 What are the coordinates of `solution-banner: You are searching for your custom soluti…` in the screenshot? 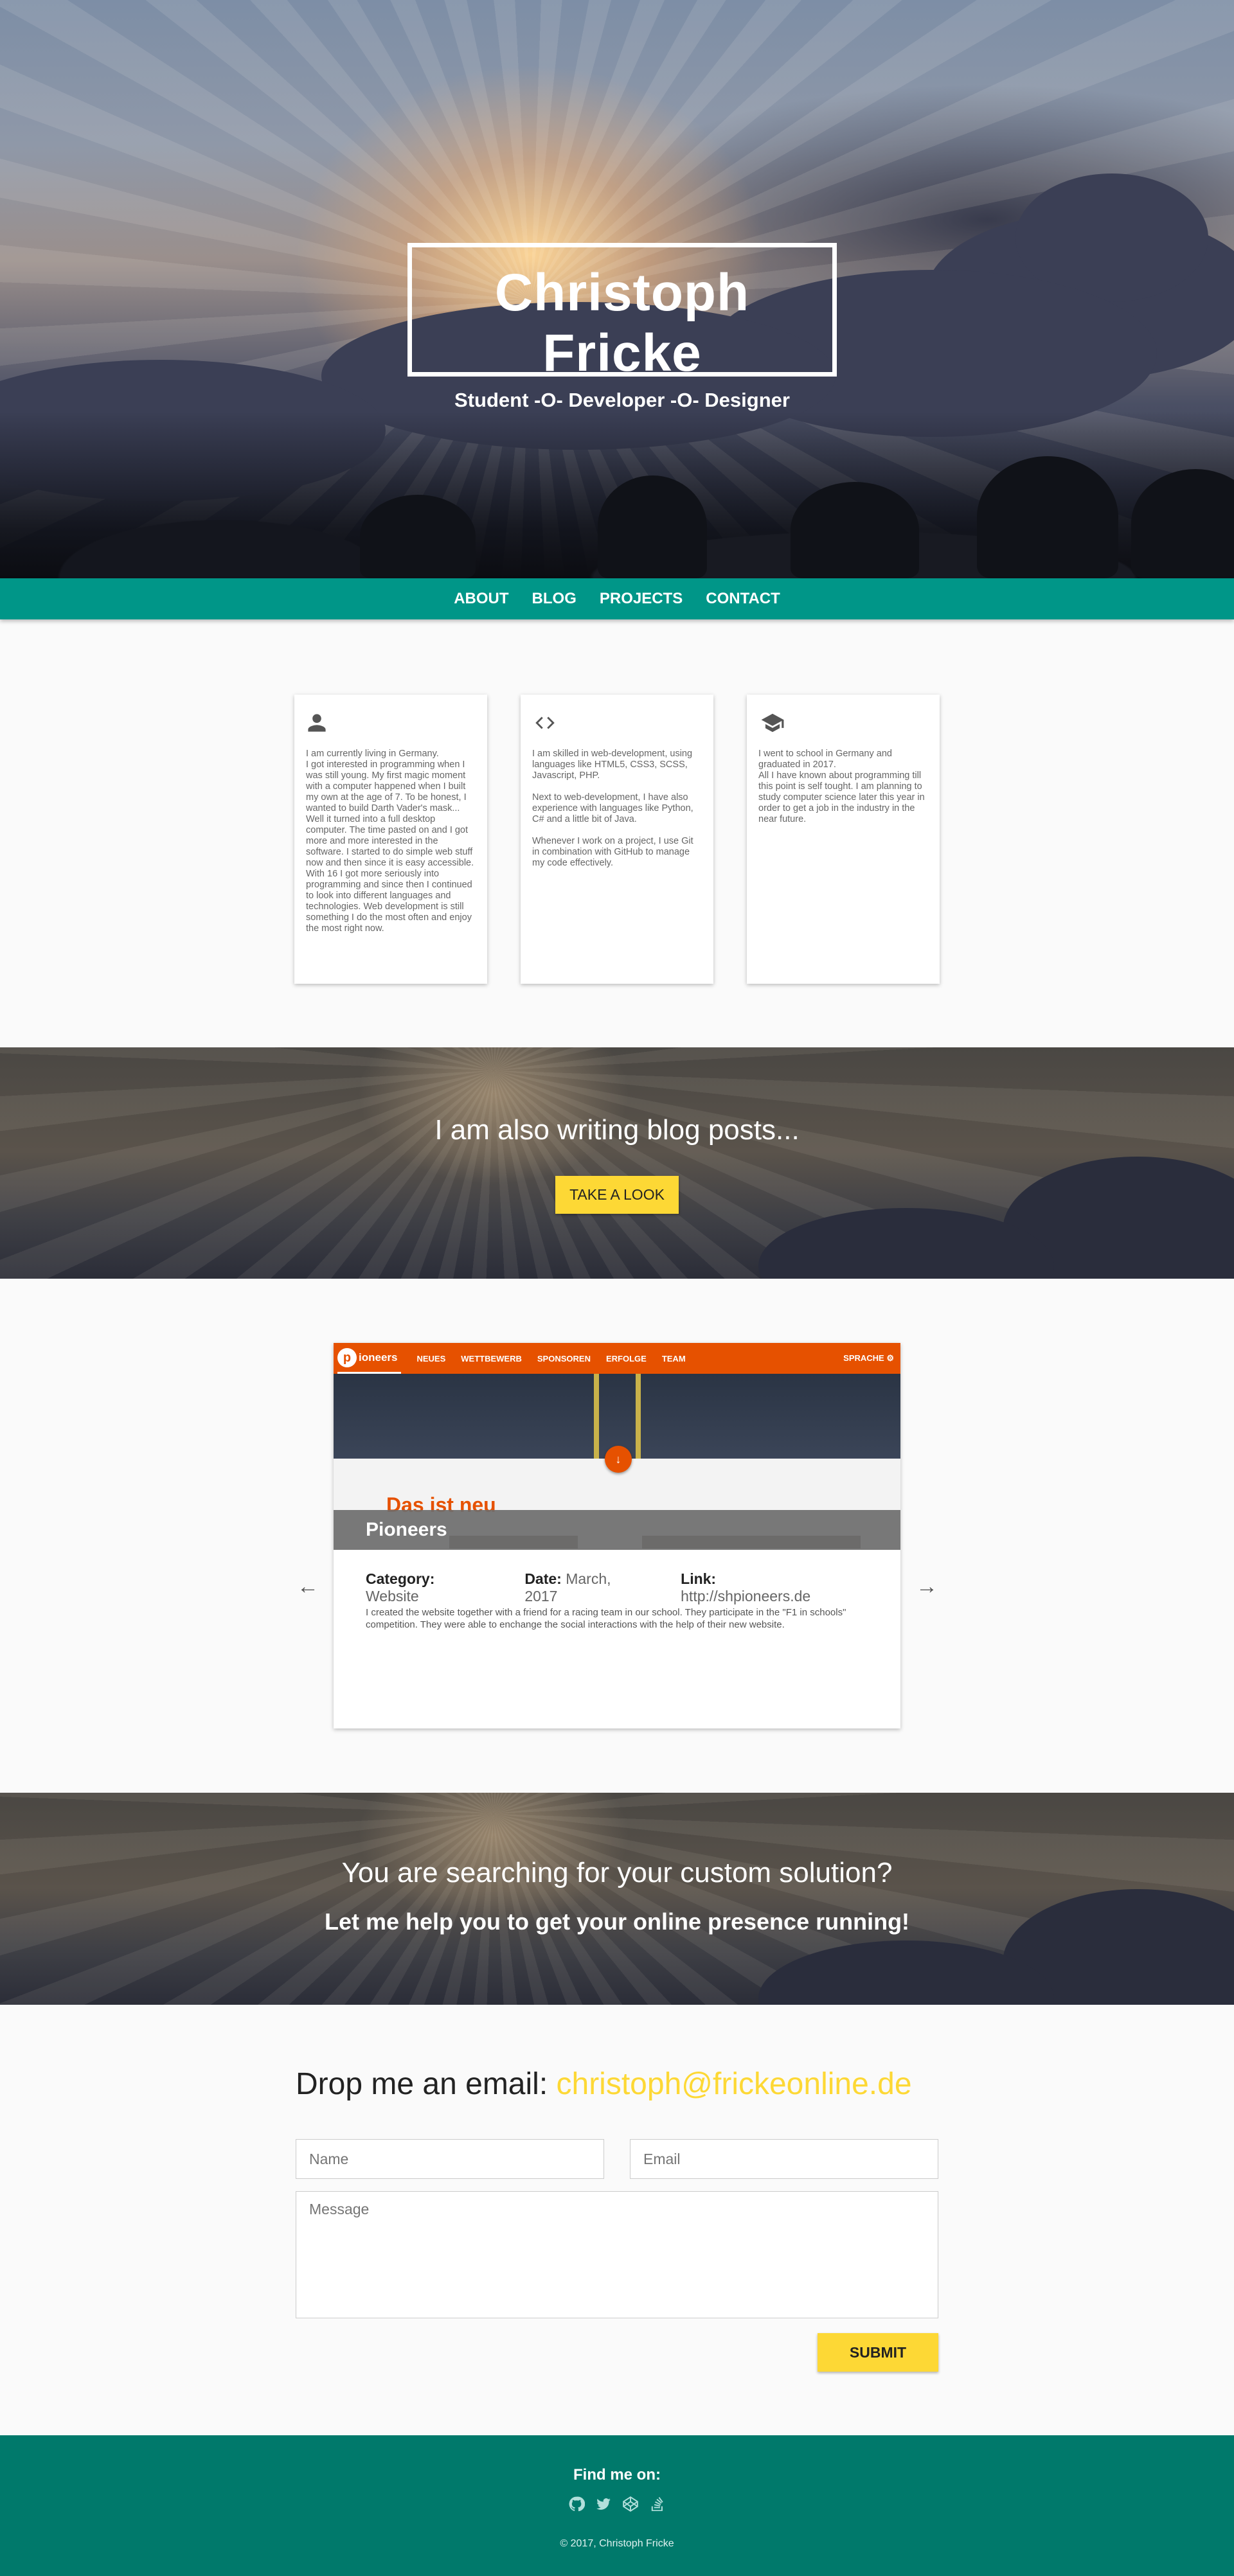 It's located at (617, 1899).